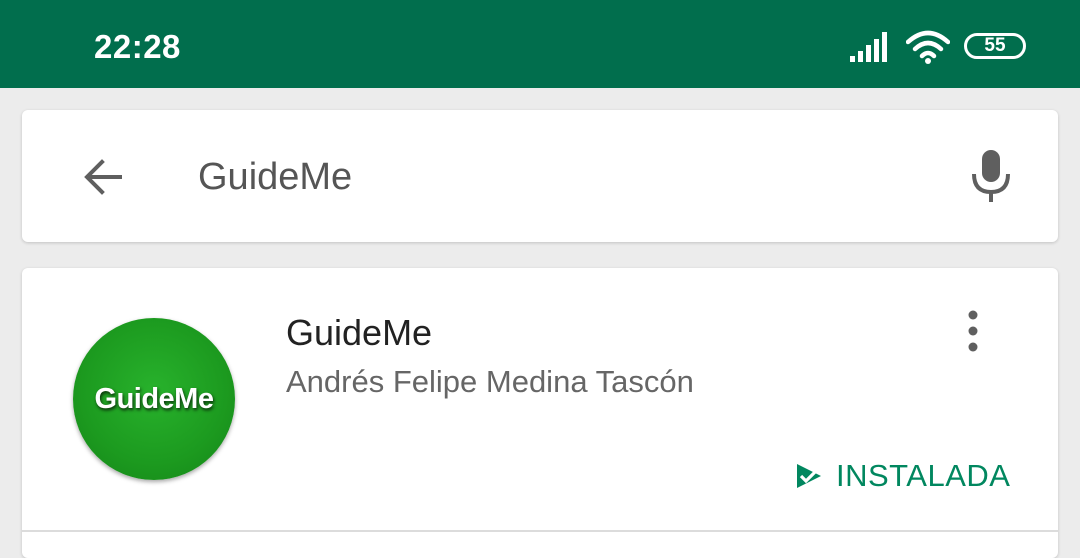  I want to click on app-logo: GuideMe, so click(154, 399).